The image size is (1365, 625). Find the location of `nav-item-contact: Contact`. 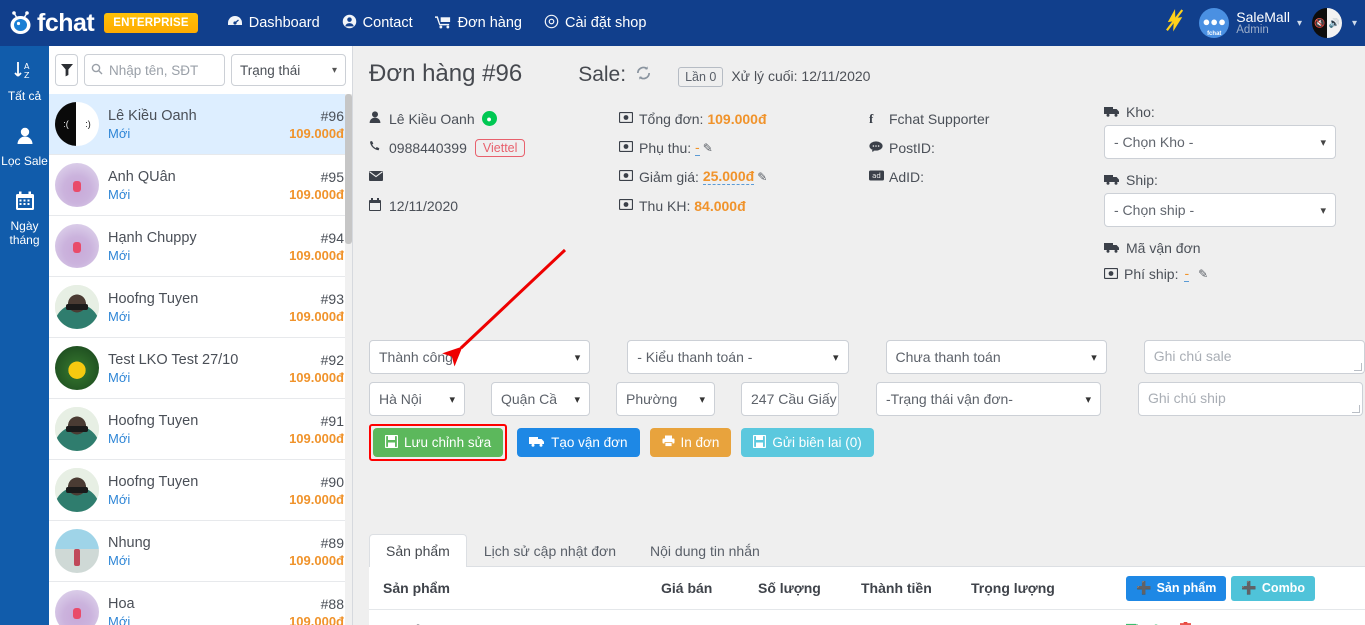

nav-item-contact: Contact is located at coordinates (377, 23).